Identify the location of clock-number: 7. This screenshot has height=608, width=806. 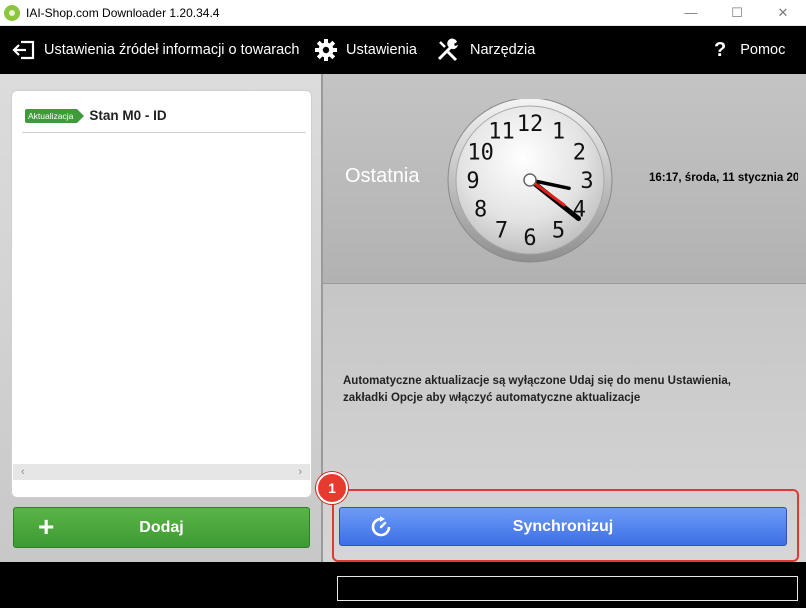
(501, 230).